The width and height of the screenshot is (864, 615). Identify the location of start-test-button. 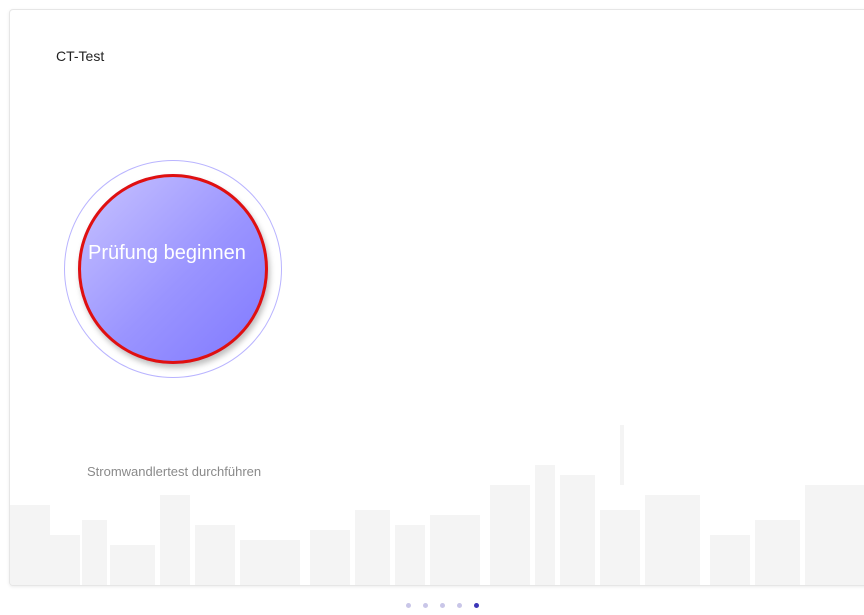
(173, 269).